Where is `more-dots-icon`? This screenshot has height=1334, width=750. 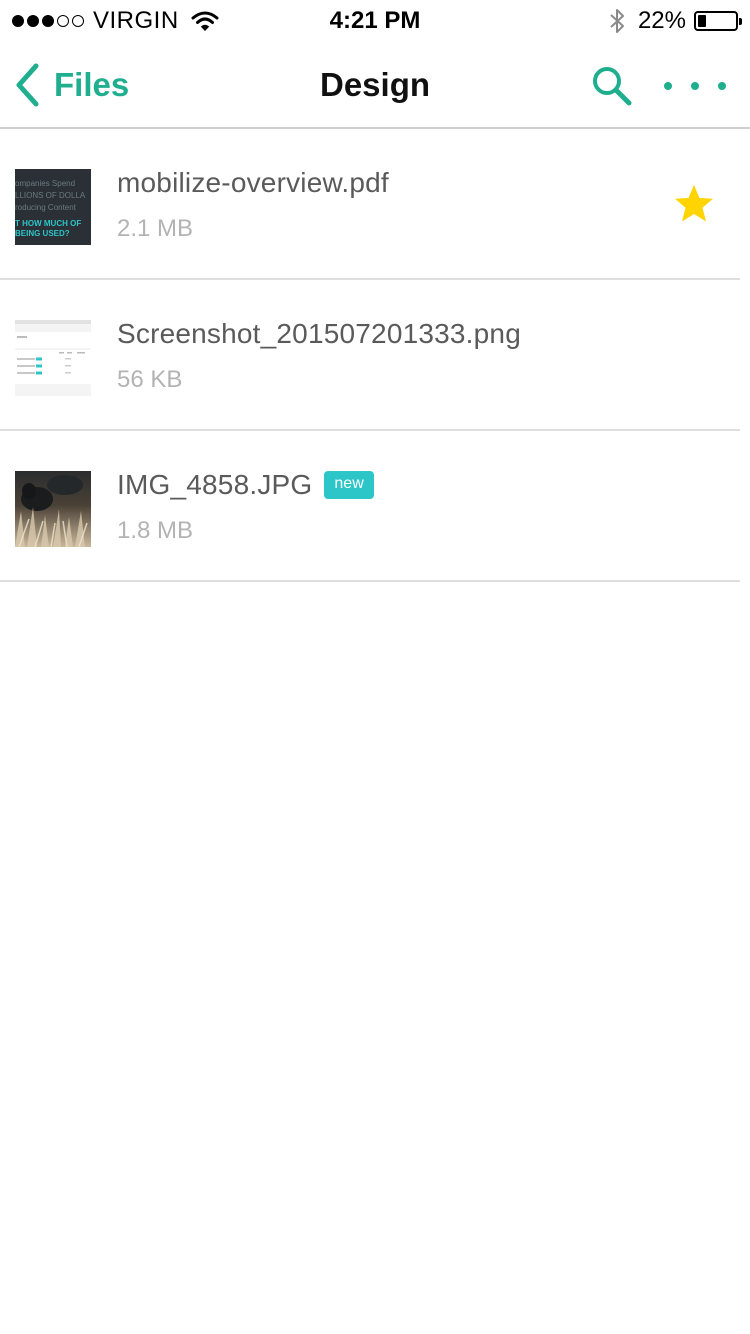
more-dots-icon is located at coordinates (668, 86).